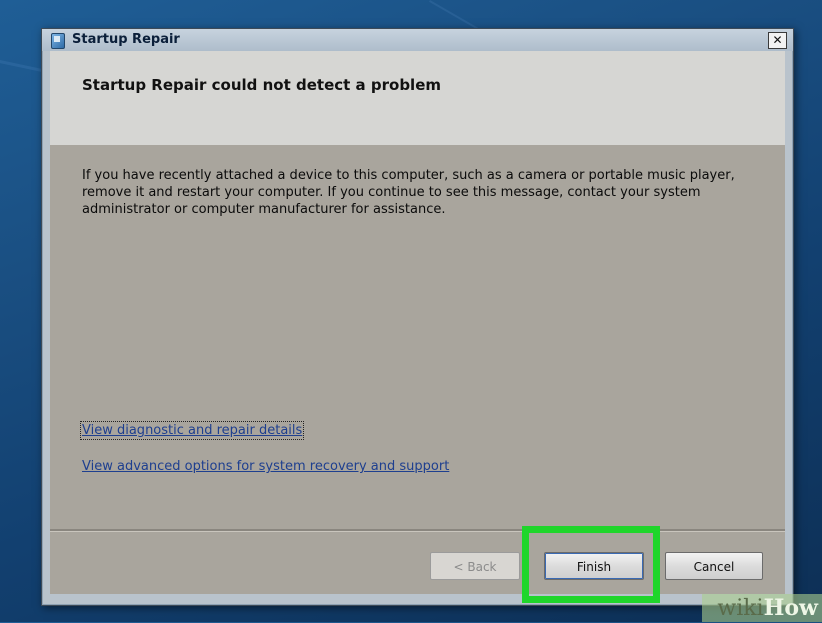  I want to click on button-bar: < Back Finish Cancel, so click(417, 563).